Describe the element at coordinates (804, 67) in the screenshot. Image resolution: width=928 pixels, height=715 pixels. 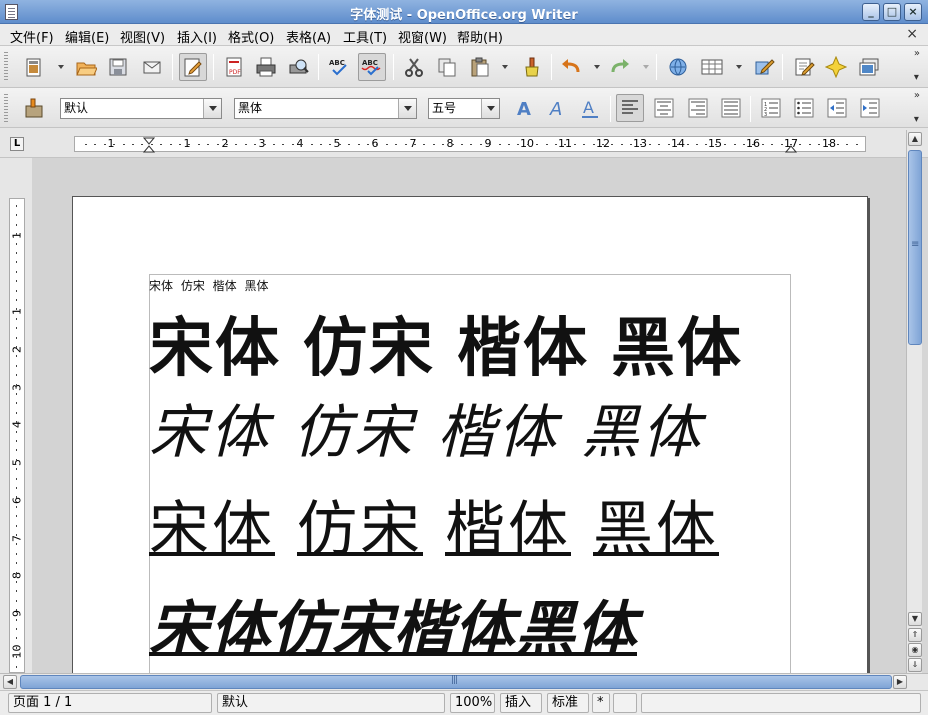
I see `find-replace-button` at that location.